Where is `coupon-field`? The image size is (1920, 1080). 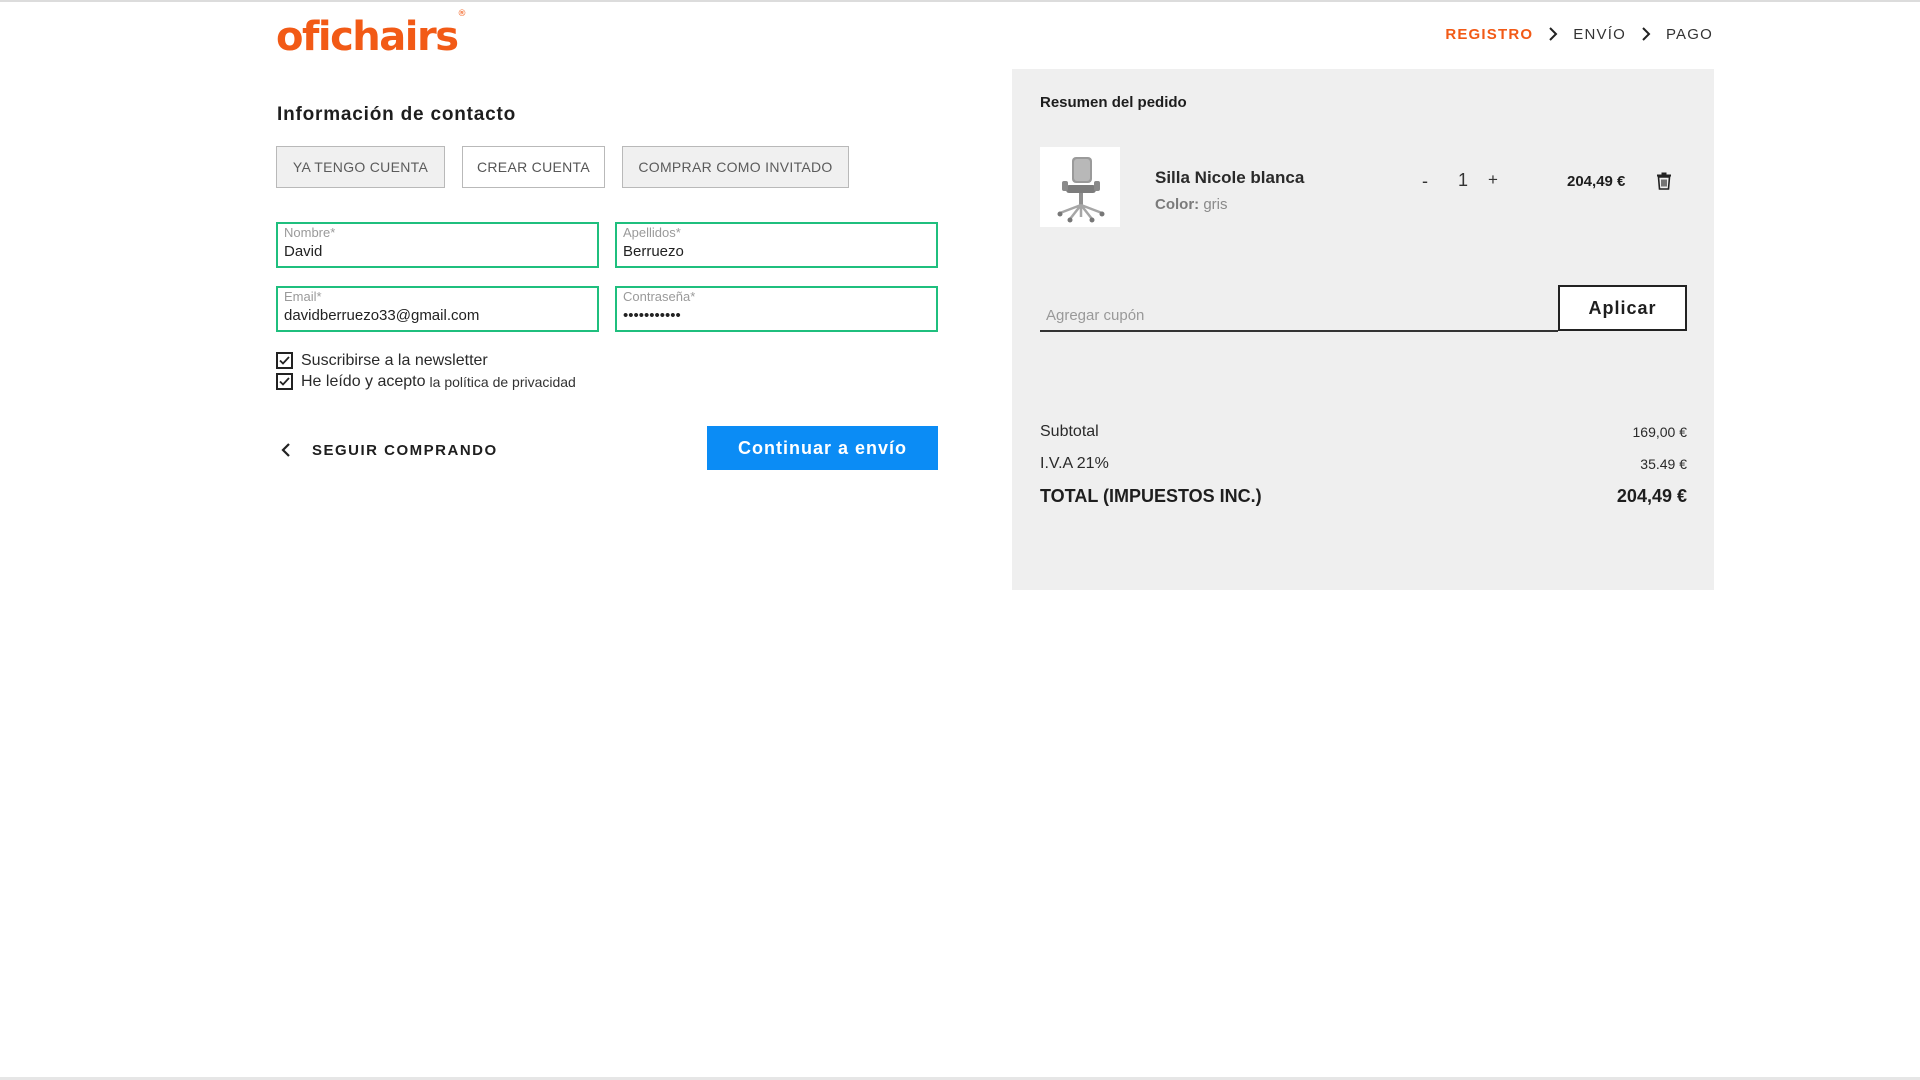 coupon-field is located at coordinates (1299, 309).